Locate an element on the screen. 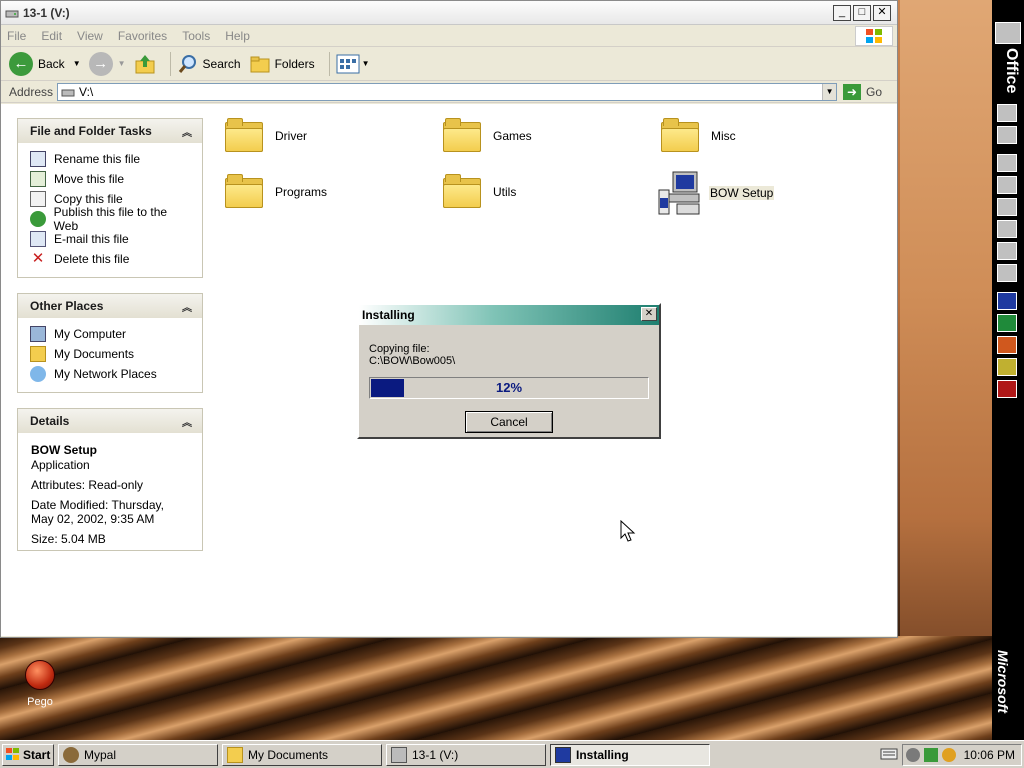 This screenshot has width=1024, height=768. menu-help: Help is located at coordinates (237, 36).